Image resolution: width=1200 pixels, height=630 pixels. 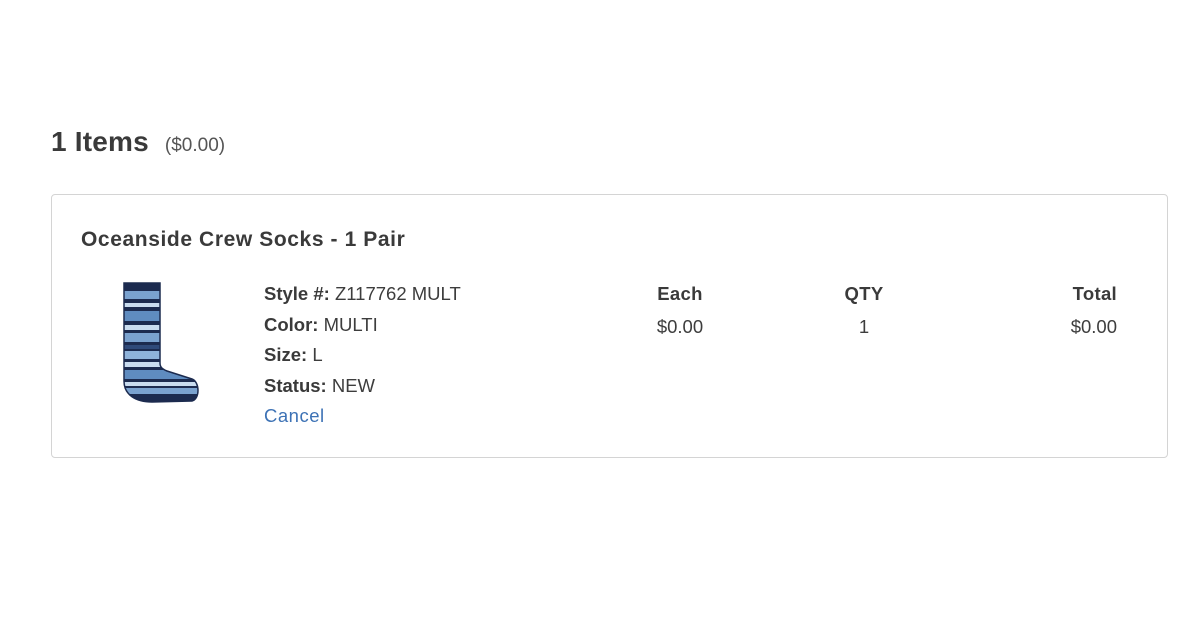 I want to click on color-row: Color: MULTI, so click(x=362, y=325).